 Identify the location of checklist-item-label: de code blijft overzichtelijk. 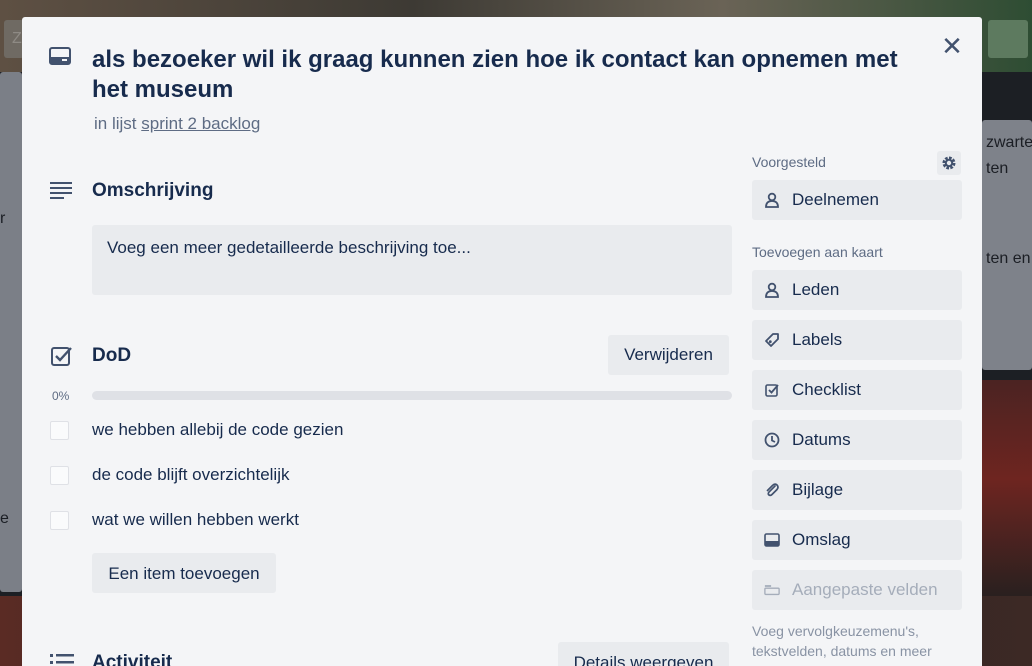
(190, 475).